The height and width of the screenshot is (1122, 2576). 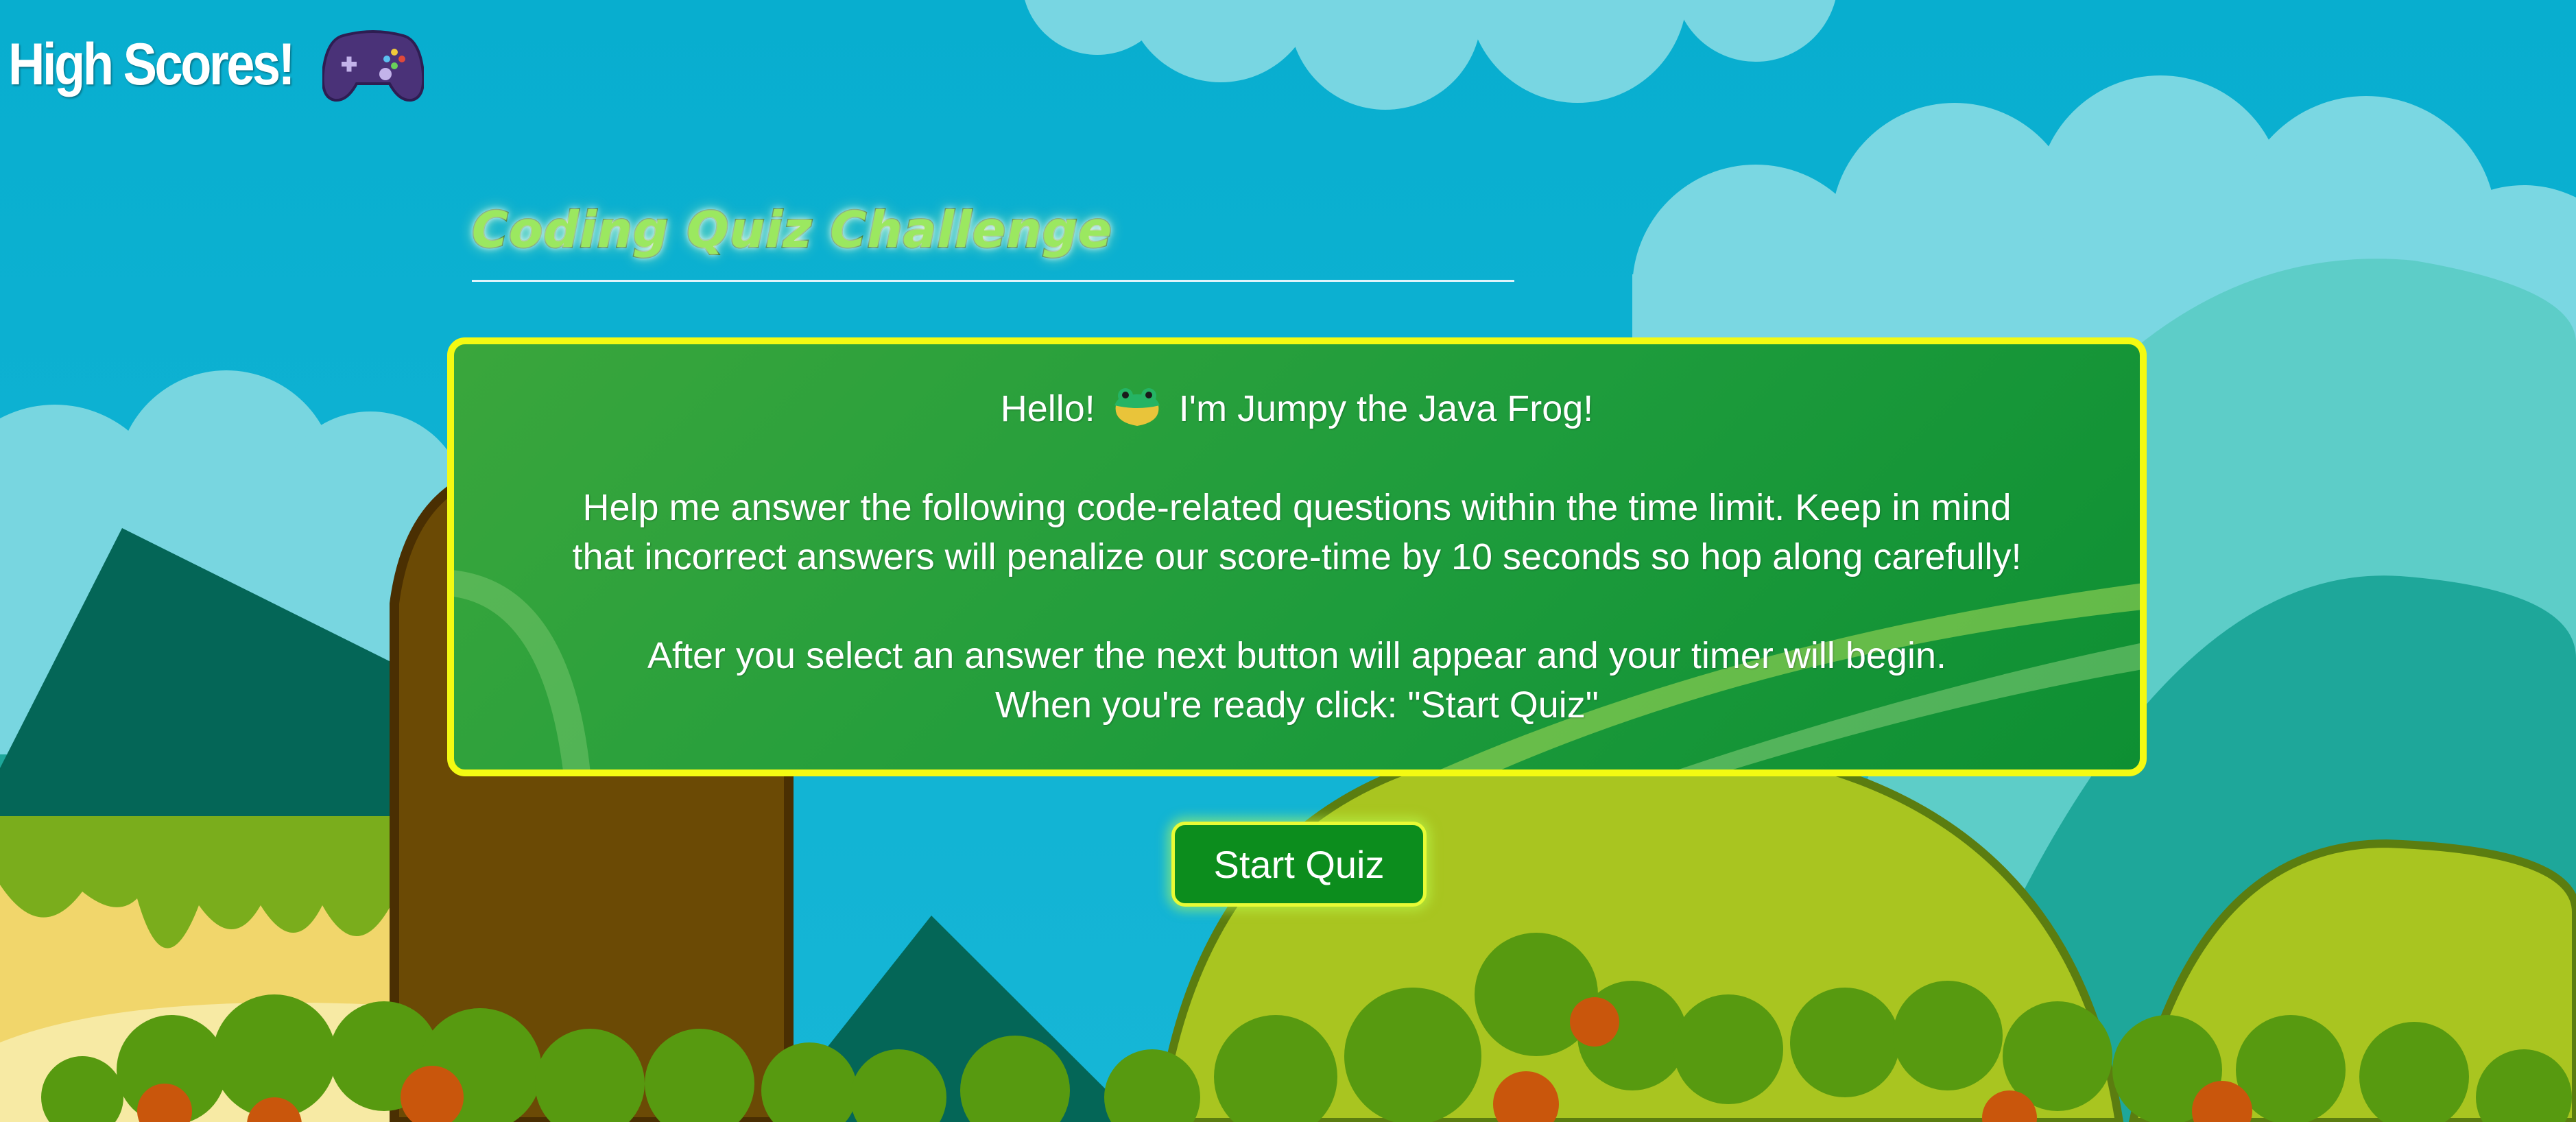 What do you see at coordinates (373, 66) in the screenshot?
I see `gamepad-icon` at bounding box center [373, 66].